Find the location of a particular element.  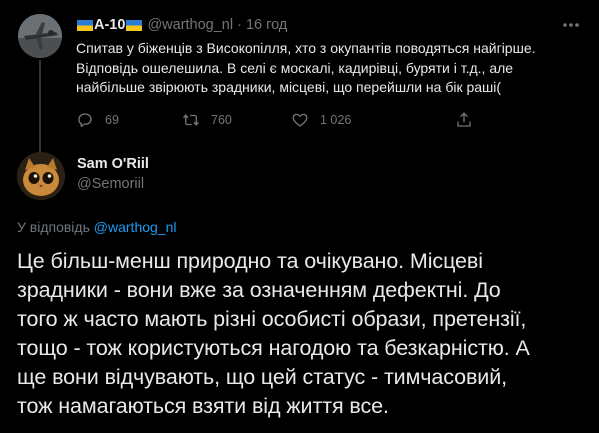

share-icon is located at coordinates (464, 119).